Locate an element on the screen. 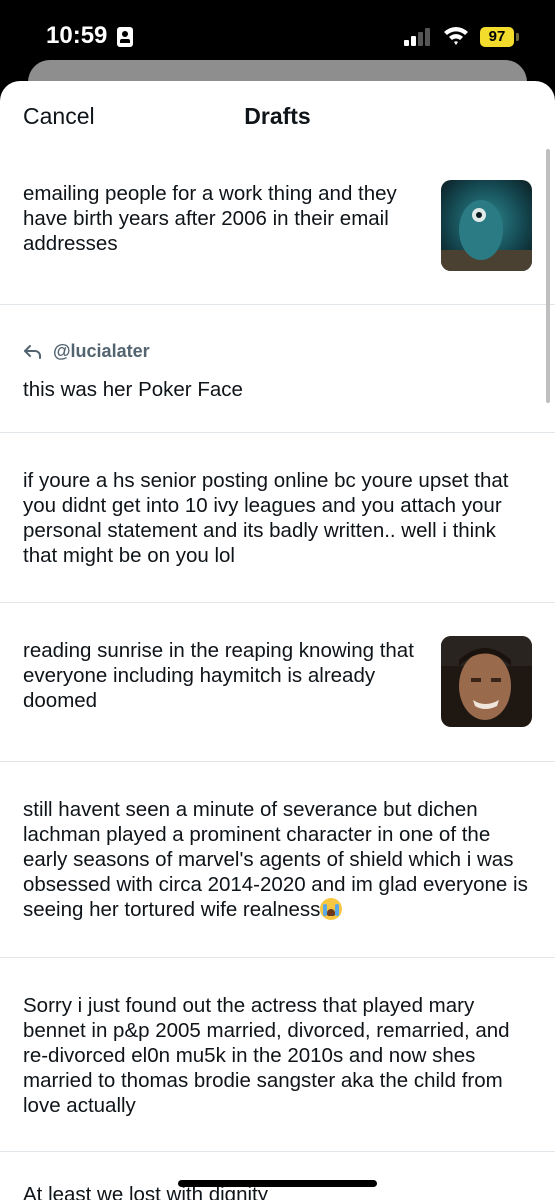 The image size is (555, 1200). sheet-header: Drafts Cancel is located at coordinates (277, 116).